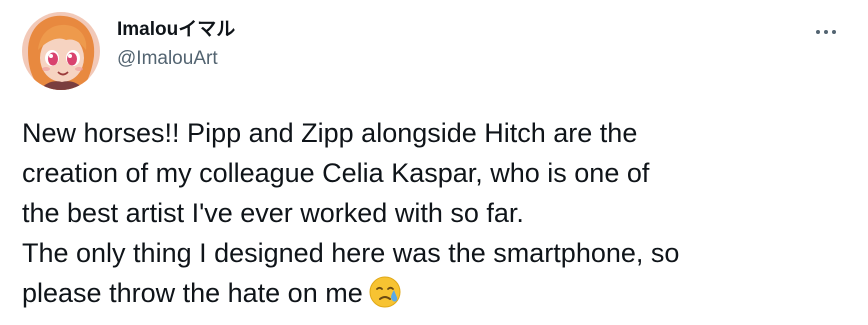 The width and height of the screenshot is (868, 325). I want to click on tweet-text-last-line: please throw the hate on me, so click(437, 296).